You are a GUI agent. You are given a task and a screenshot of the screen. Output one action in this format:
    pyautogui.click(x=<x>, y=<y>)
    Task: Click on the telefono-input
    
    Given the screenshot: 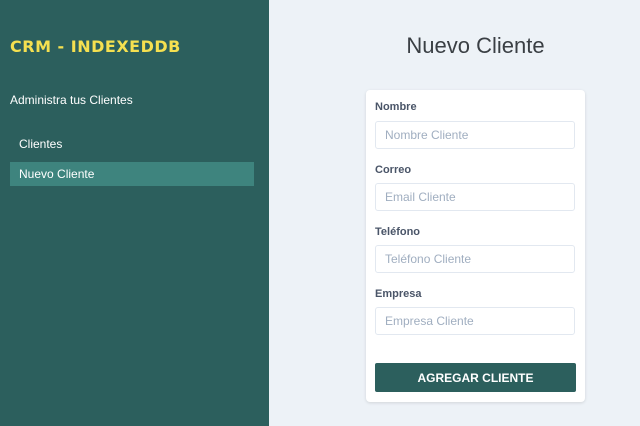 What is the action you would take?
    pyautogui.click(x=475, y=259)
    